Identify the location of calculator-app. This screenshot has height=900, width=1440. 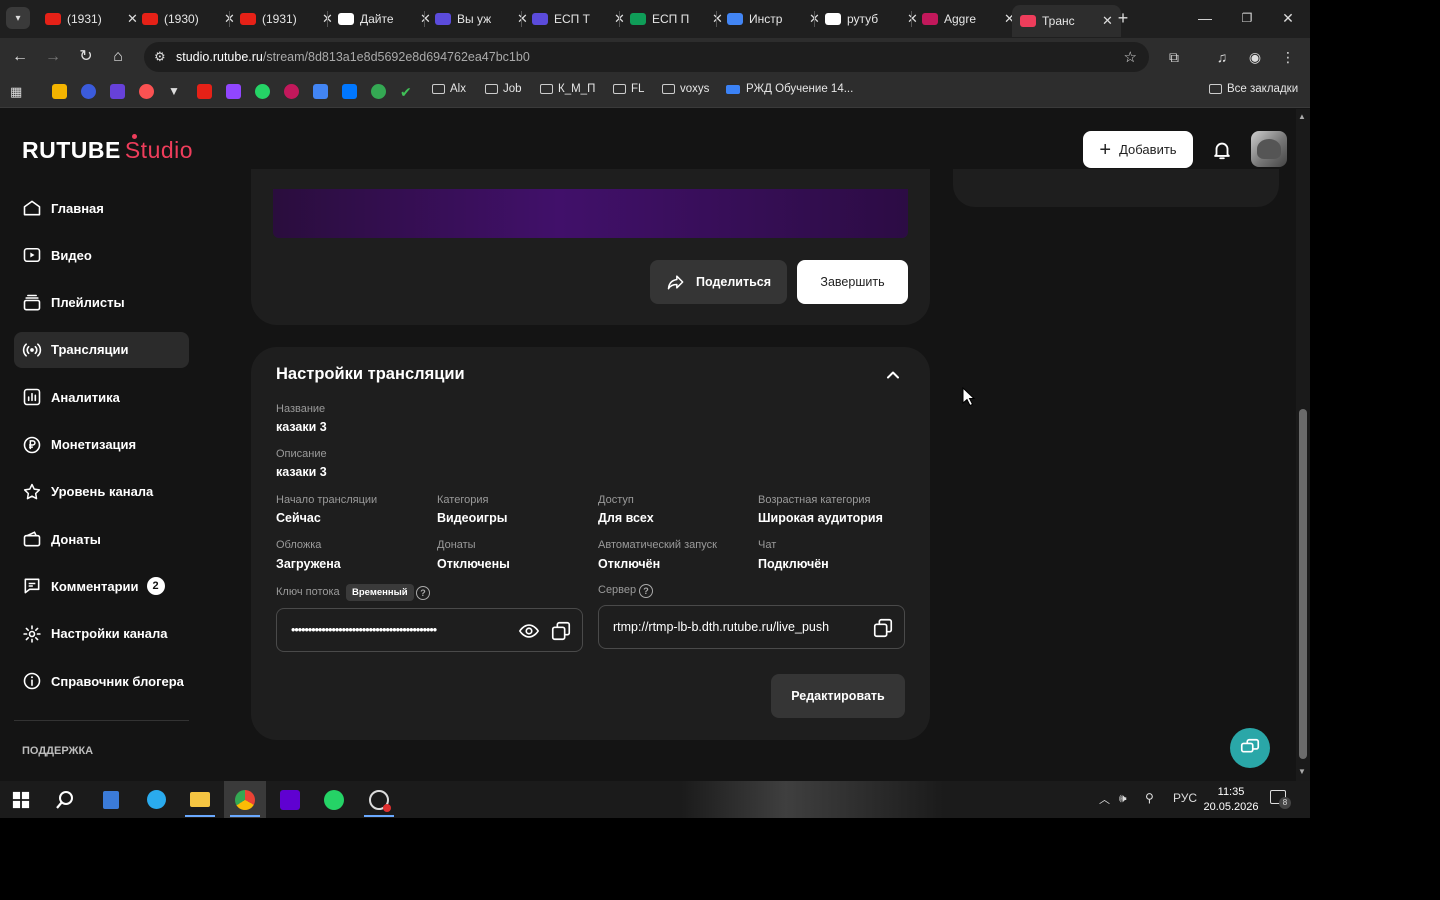
(111, 799).